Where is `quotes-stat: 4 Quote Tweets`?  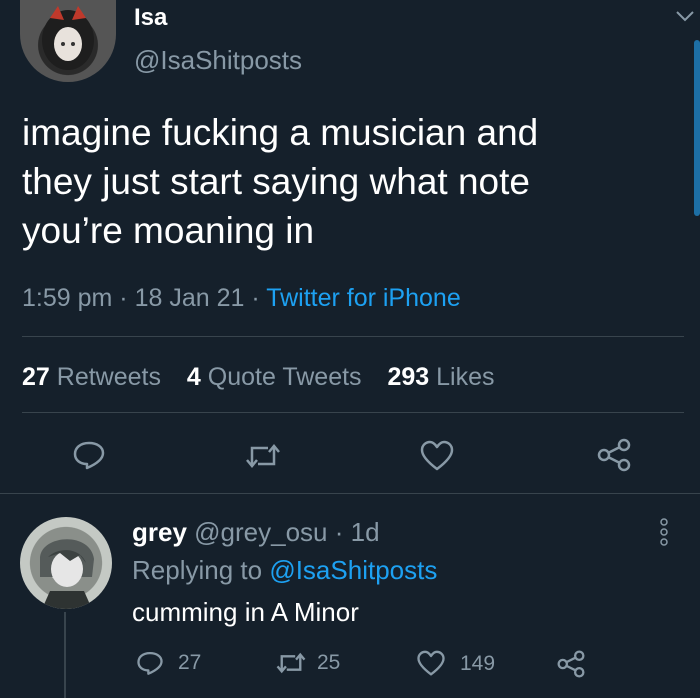 quotes-stat: 4 Quote Tweets is located at coordinates (278, 377).